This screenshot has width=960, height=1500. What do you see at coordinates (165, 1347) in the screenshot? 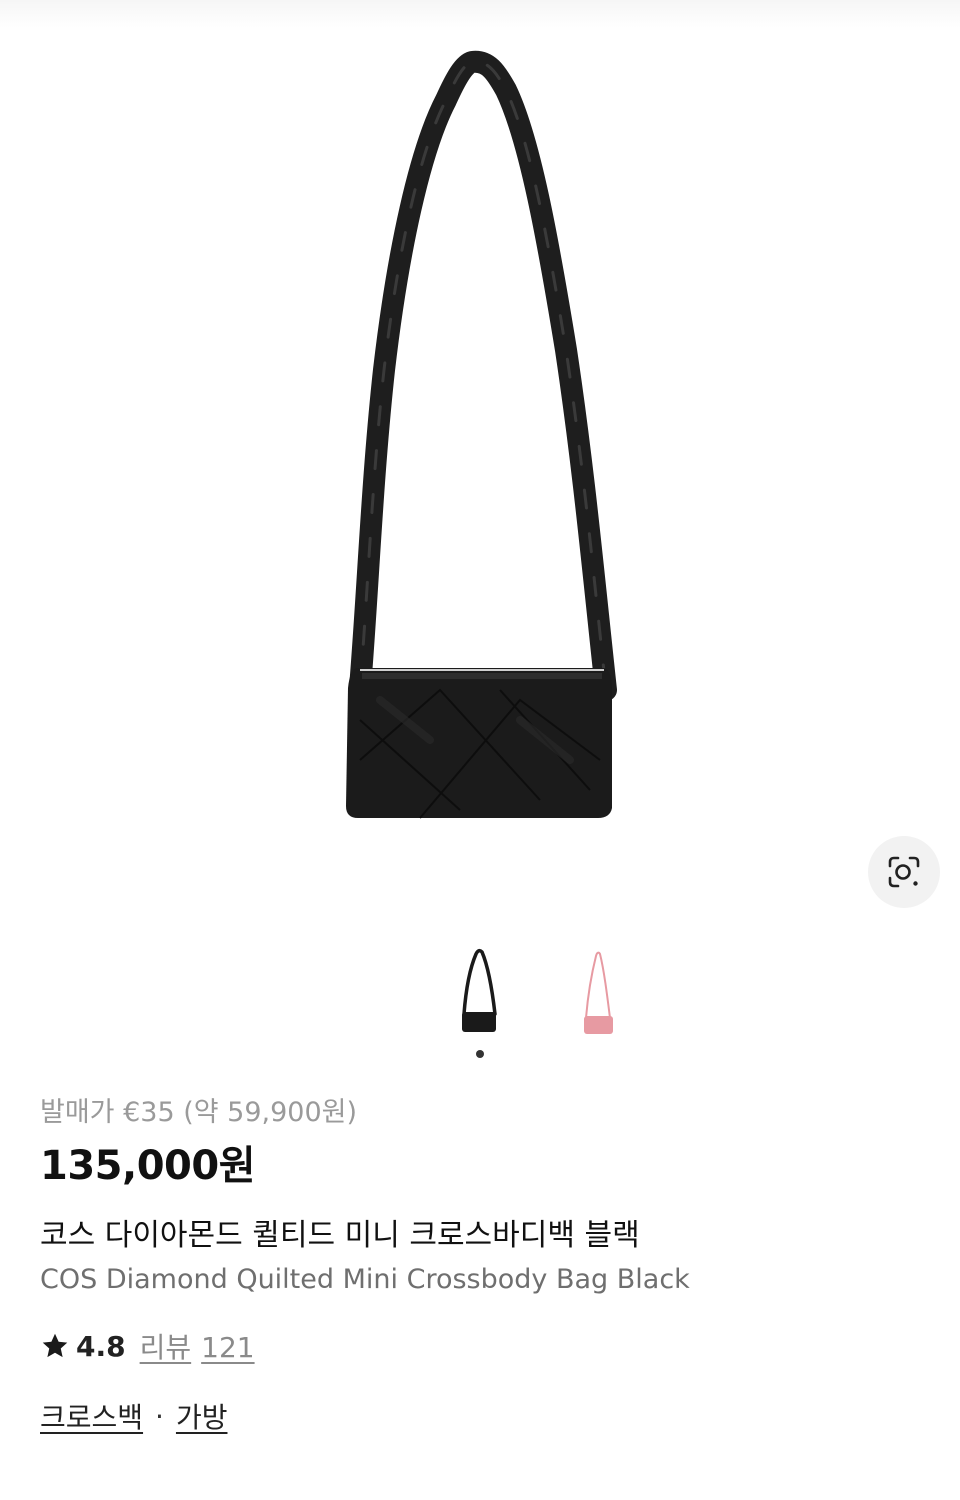
I see `review-label: 리뷰` at bounding box center [165, 1347].